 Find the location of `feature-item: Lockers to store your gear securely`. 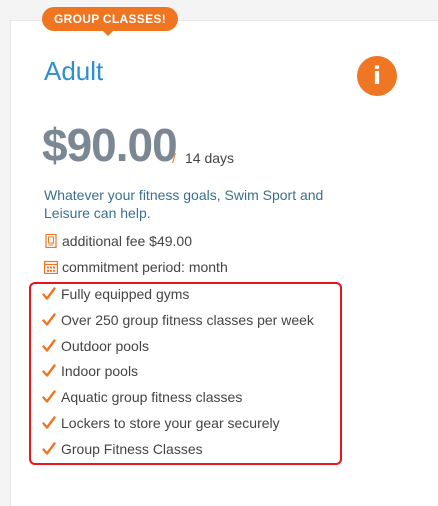

feature-item: Lockers to store your gear securely is located at coordinates (161, 423).